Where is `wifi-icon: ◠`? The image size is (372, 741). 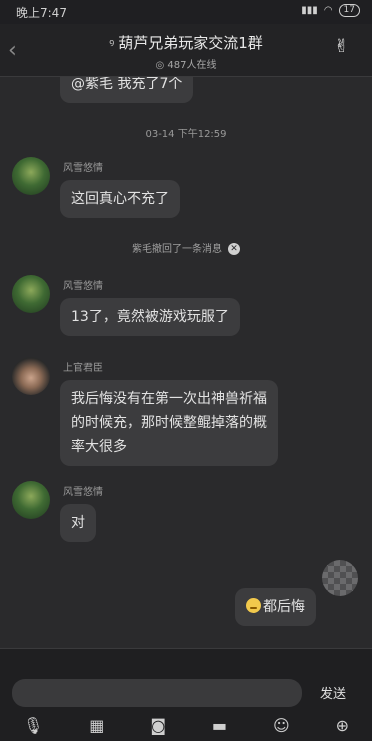
wifi-icon: ◠ is located at coordinates (328, 10).